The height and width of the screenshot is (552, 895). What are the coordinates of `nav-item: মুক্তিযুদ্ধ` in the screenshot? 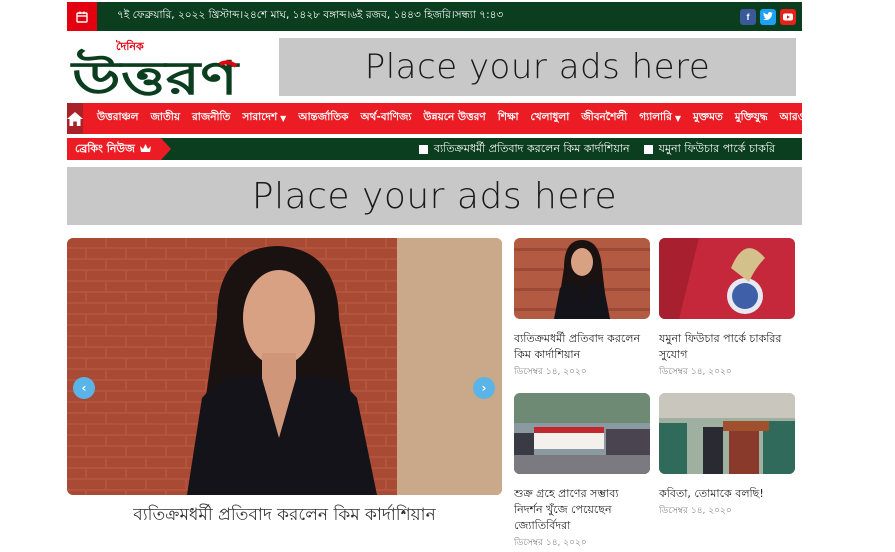 It's located at (751, 118).